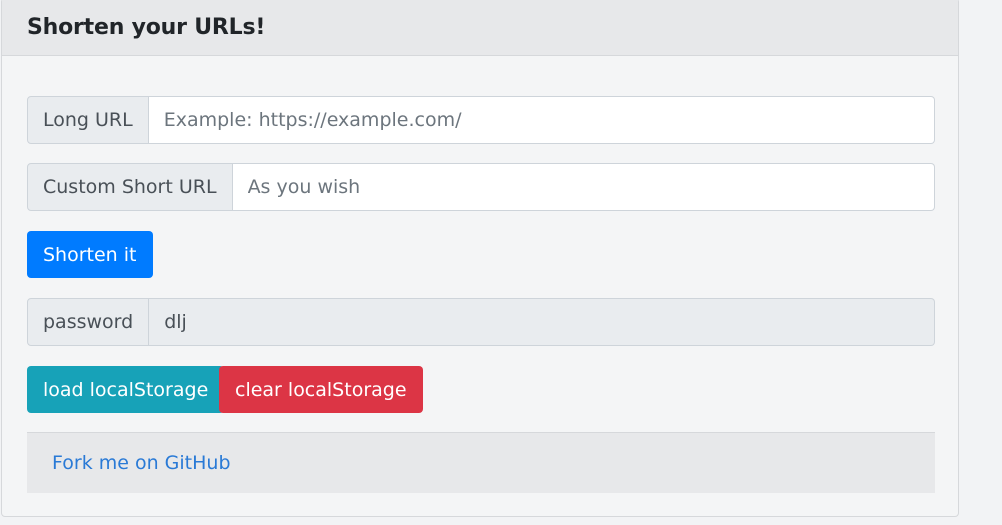 The width and height of the screenshot is (1002, 525). Describe the element at coordinates (583, 187) in the screenshot. I see `custom-short-url-input` at that location.